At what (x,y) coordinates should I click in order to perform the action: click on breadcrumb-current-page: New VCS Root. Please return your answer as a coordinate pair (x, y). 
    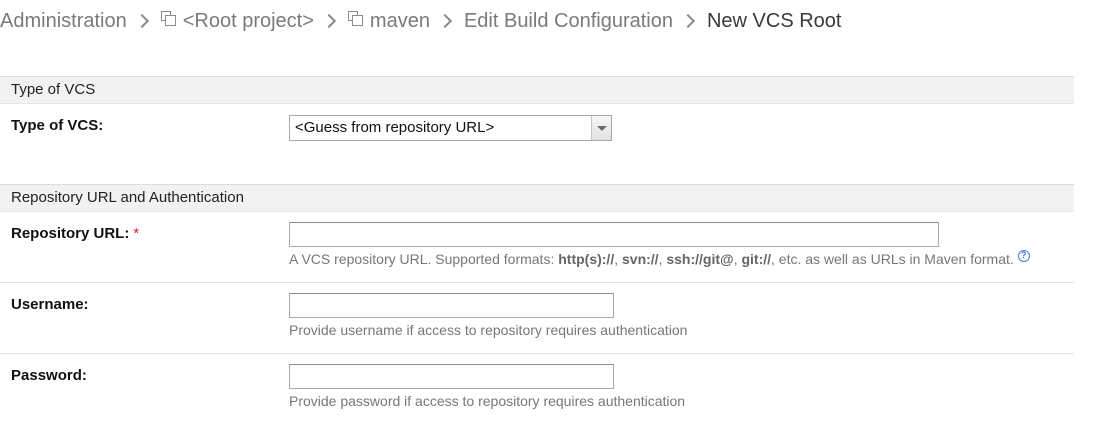
    Looking at the image, I should click on (774, 21).